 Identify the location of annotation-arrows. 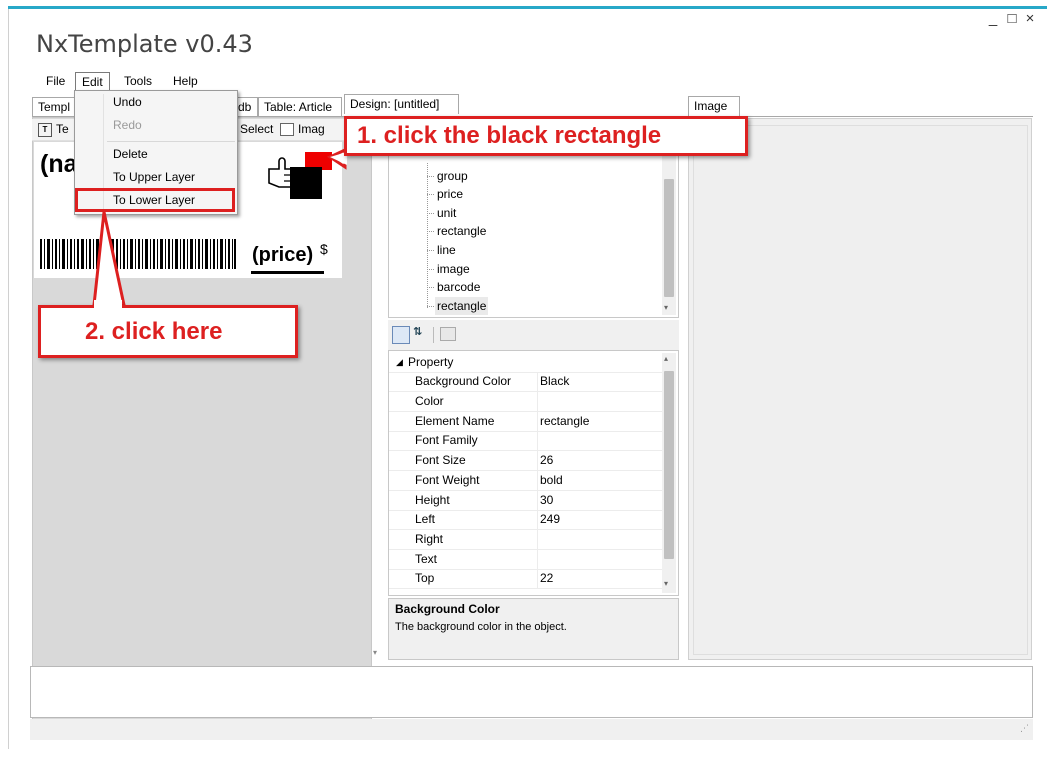
(219, 227).